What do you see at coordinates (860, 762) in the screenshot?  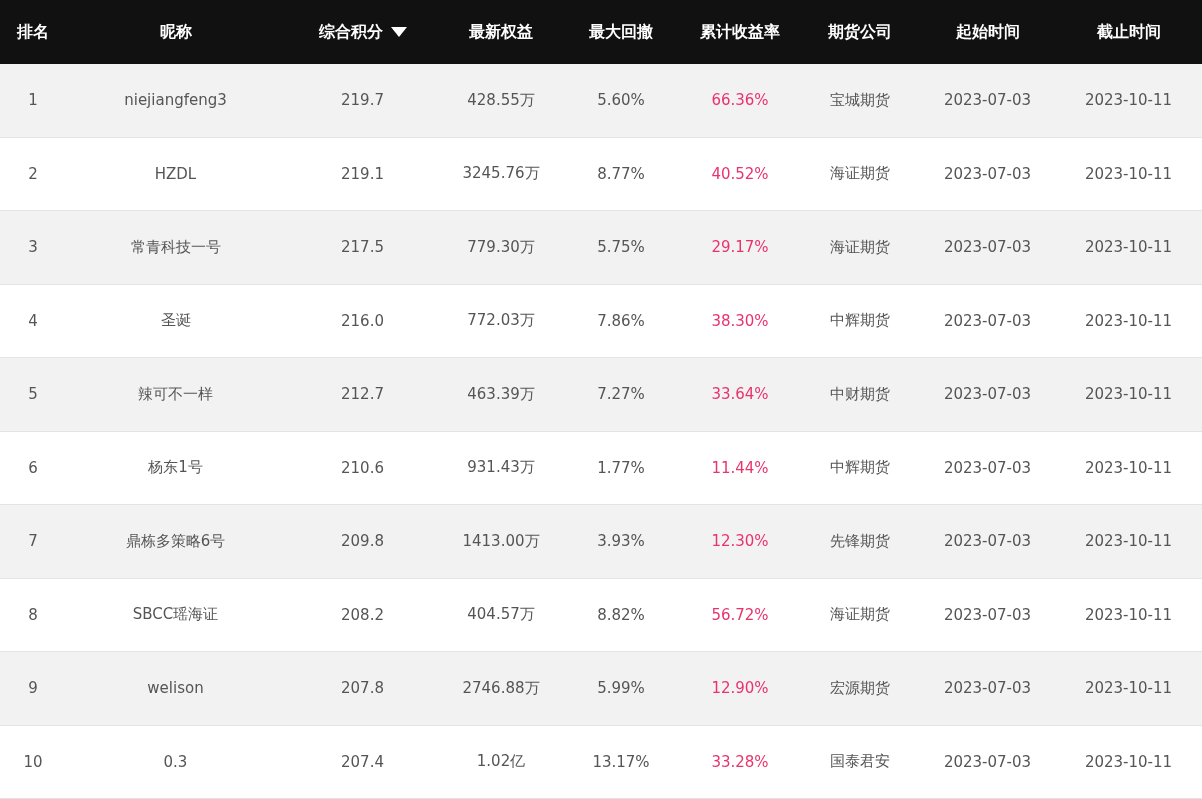 I see `table-cell: 国泰君安` at bounding box center [860, 762].